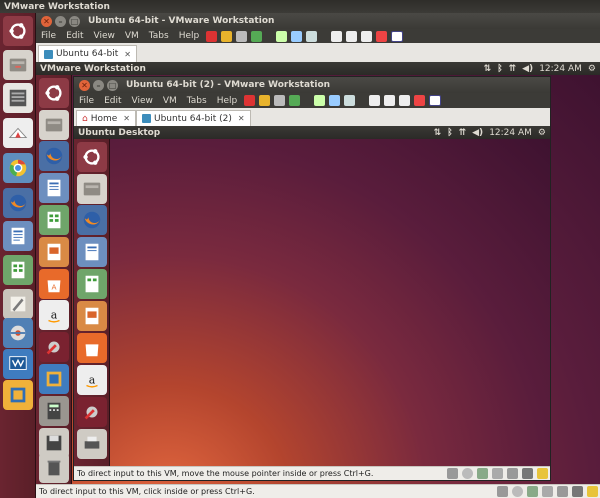 This screenshot has width=600, height=498. What do you see at coordinates (542, 473) in the screenshot?
I see `message-icon` at bounding box center [542, 473].